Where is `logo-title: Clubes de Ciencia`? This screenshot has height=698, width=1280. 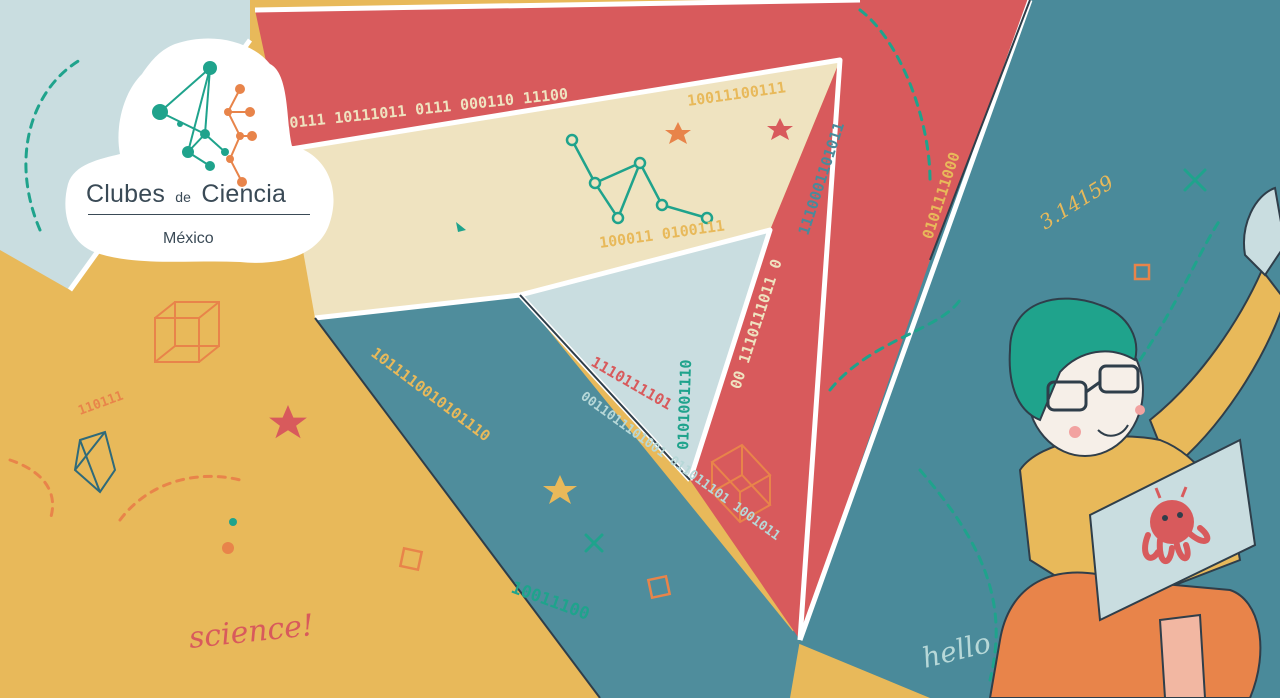 logo-title: Clubes de Ciencia is located at coordinates (201, 194).